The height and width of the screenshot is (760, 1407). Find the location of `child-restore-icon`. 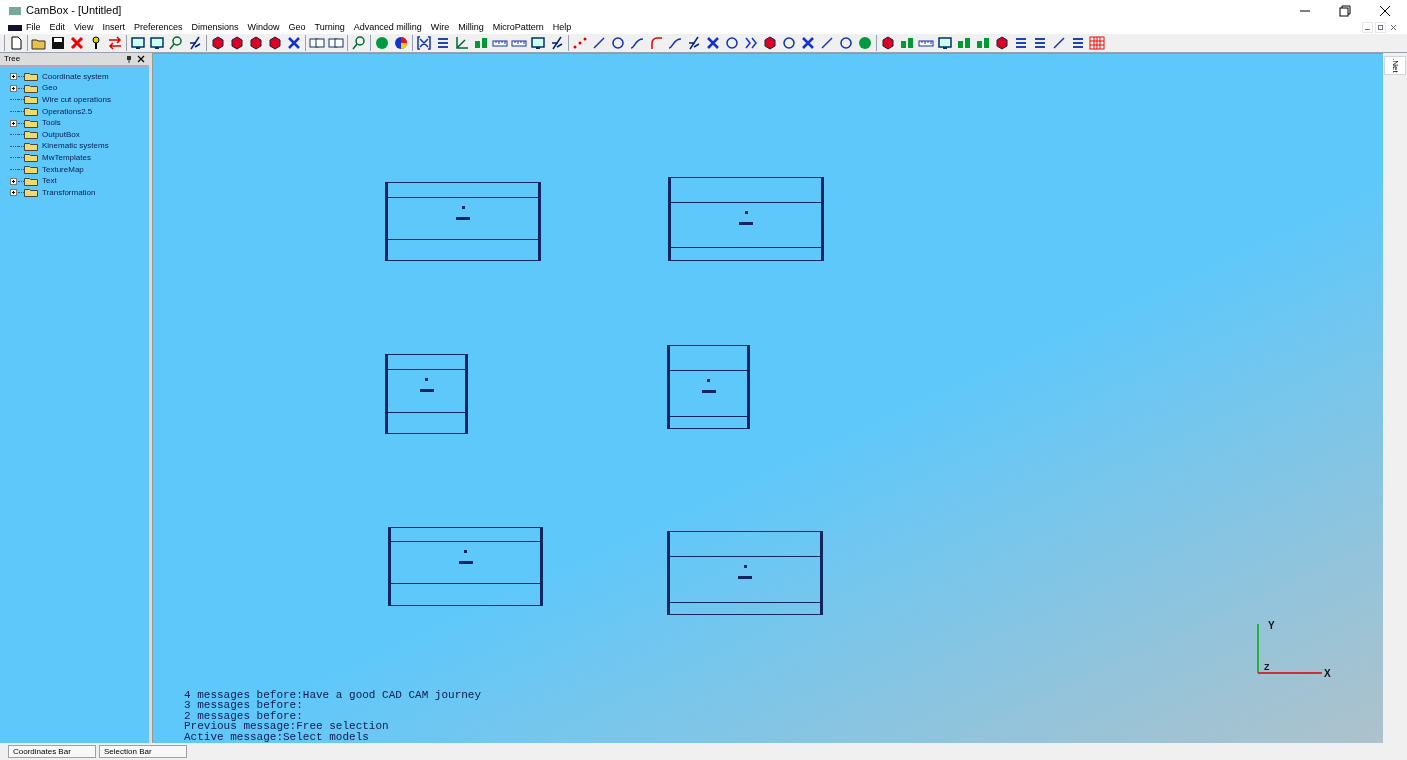

child-restore-icon is located at coordinates (1380, 27).